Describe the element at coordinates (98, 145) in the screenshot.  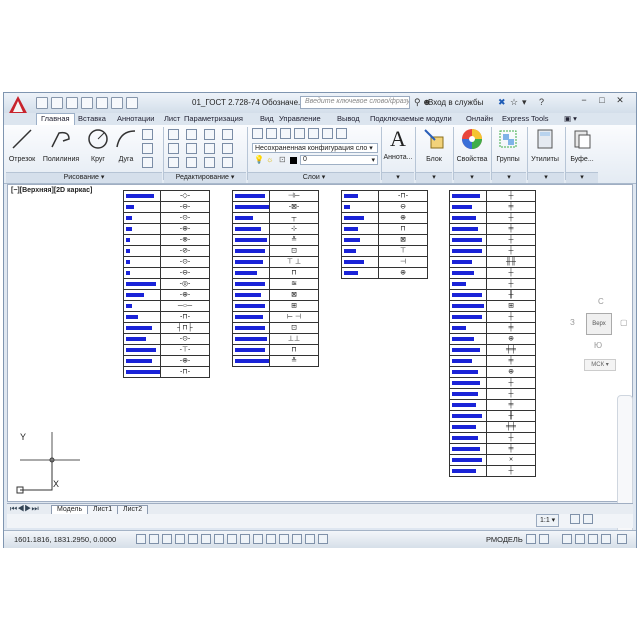
I see `circle-button: Круг` at that location.